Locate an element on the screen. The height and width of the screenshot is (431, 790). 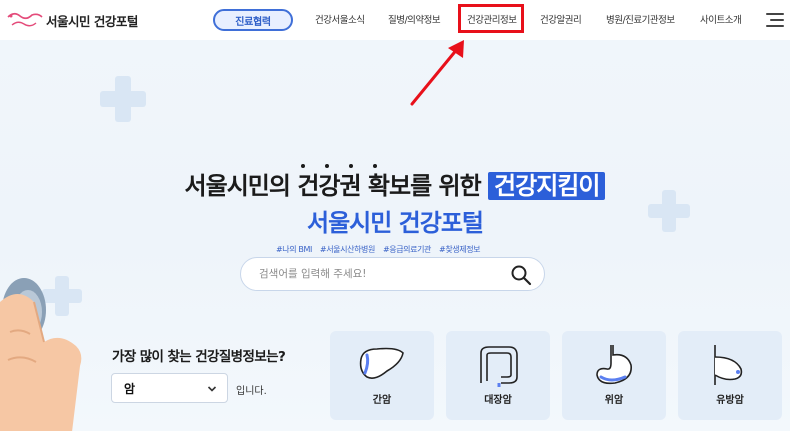
search-input is located at coordinates (379, 274).